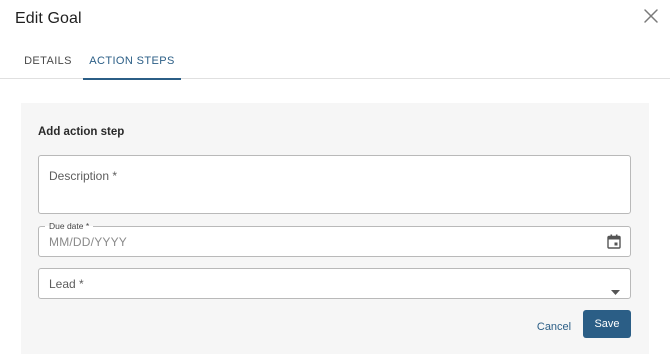 The height and width of the screenshot is (364, 670). Describe the element at coordinates (81, 132) in the screenshot. I see `panel-heading: Add action step` at that location.